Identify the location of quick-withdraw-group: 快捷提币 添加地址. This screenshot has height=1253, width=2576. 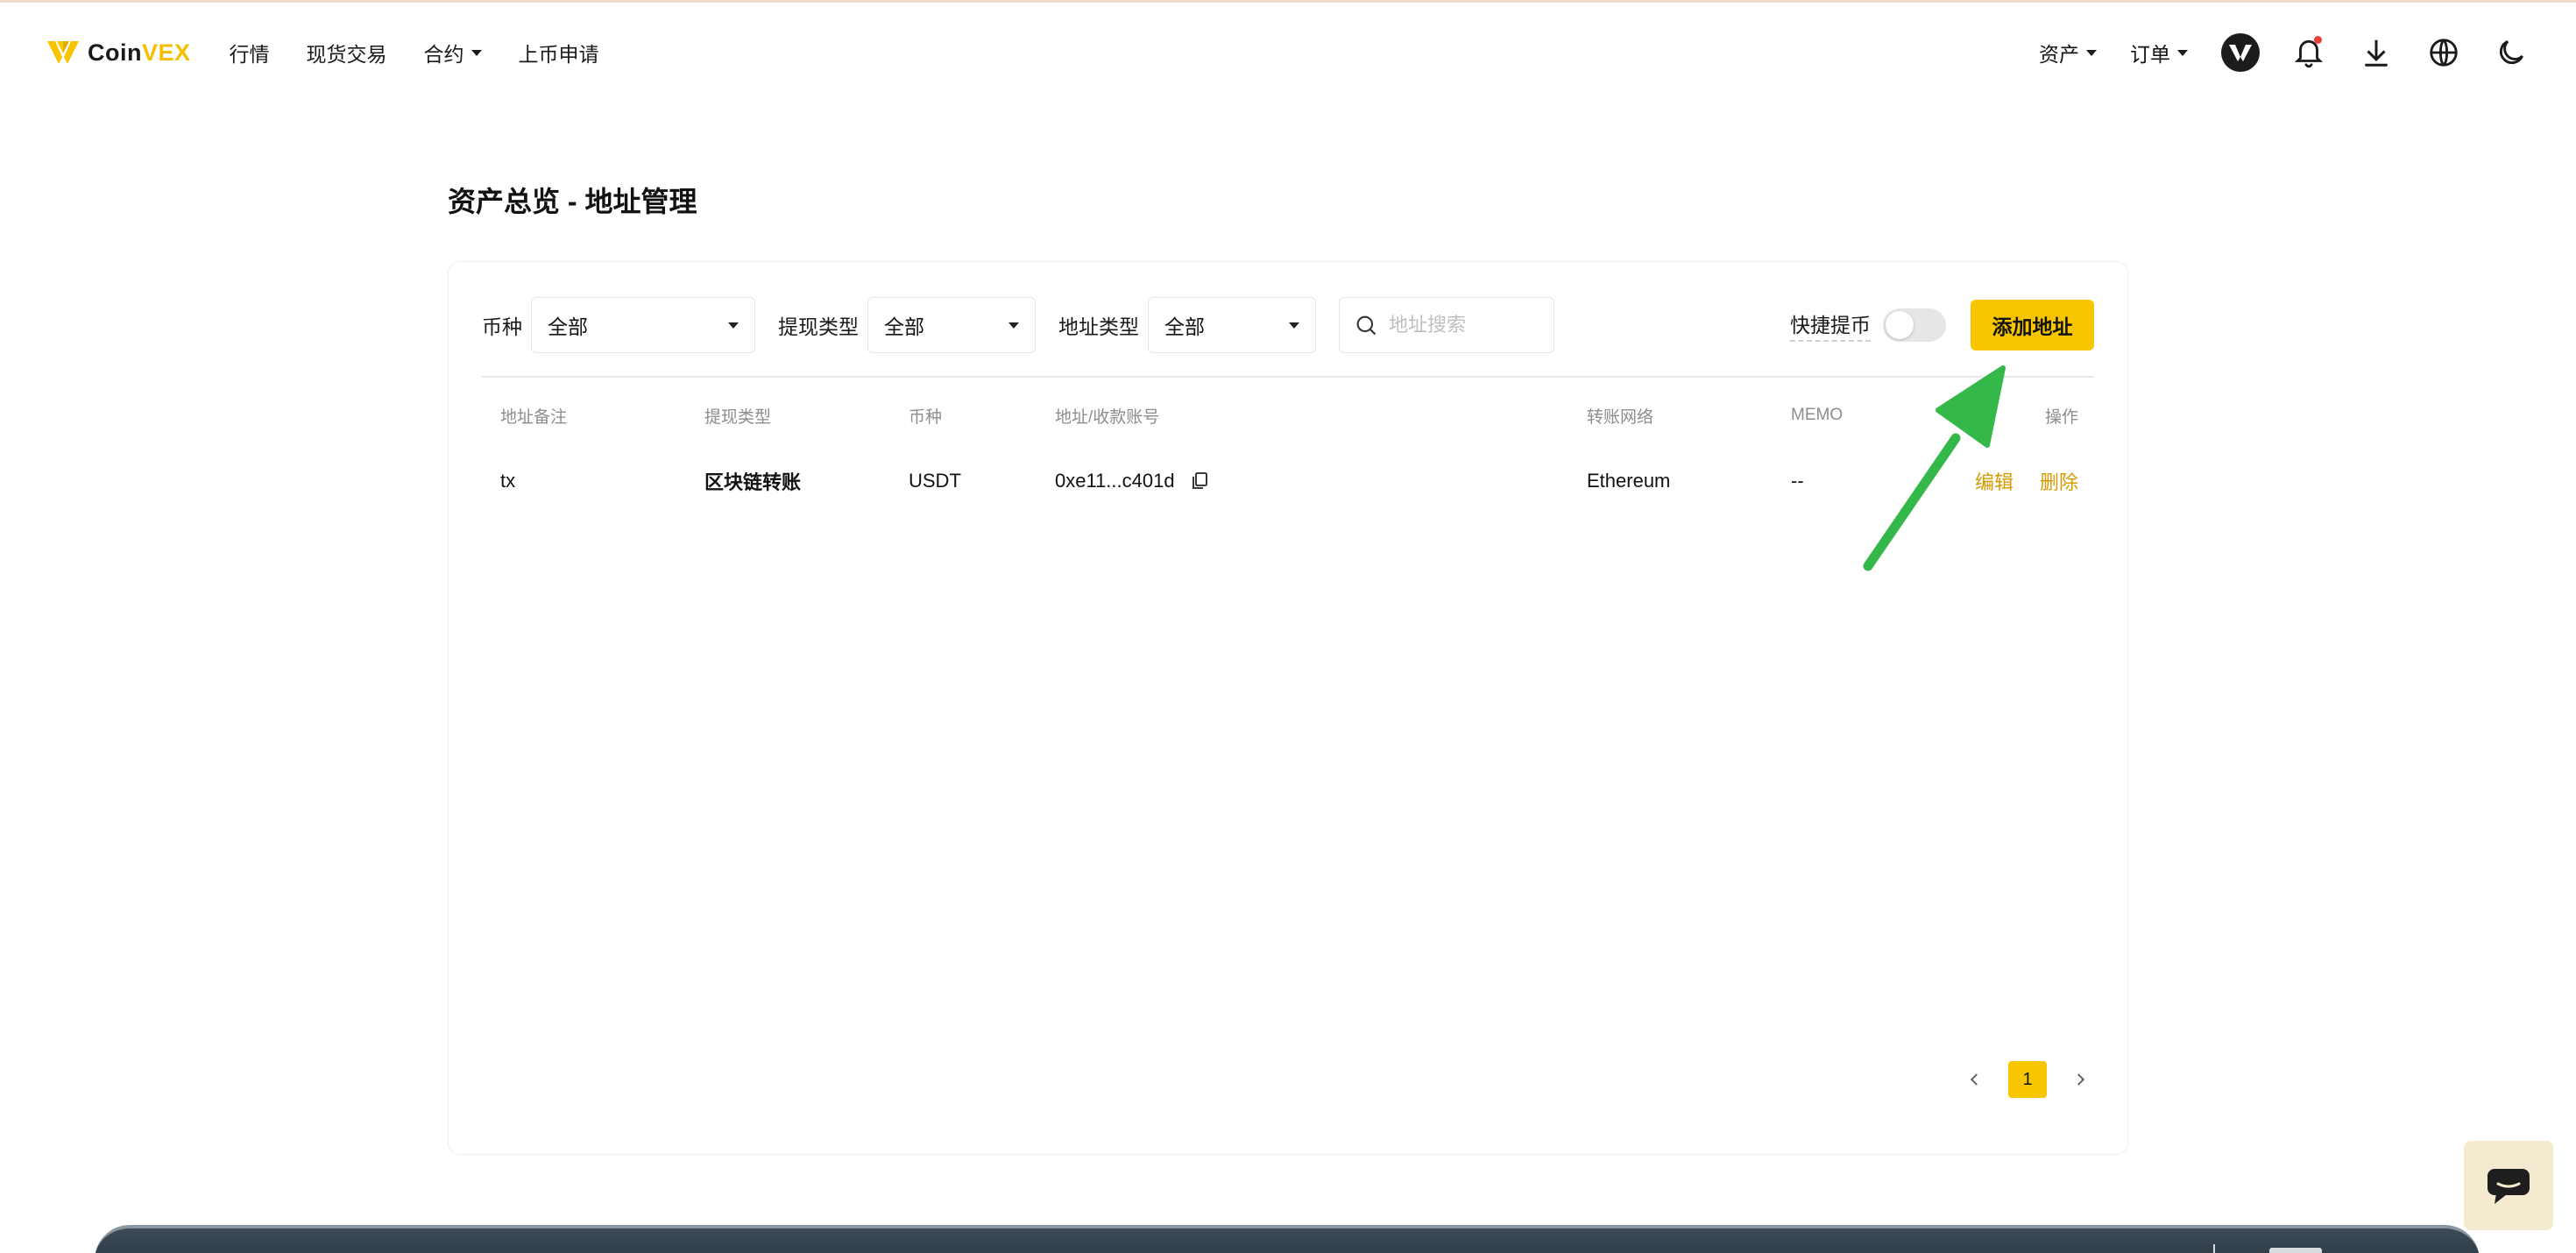
(1942, 325).